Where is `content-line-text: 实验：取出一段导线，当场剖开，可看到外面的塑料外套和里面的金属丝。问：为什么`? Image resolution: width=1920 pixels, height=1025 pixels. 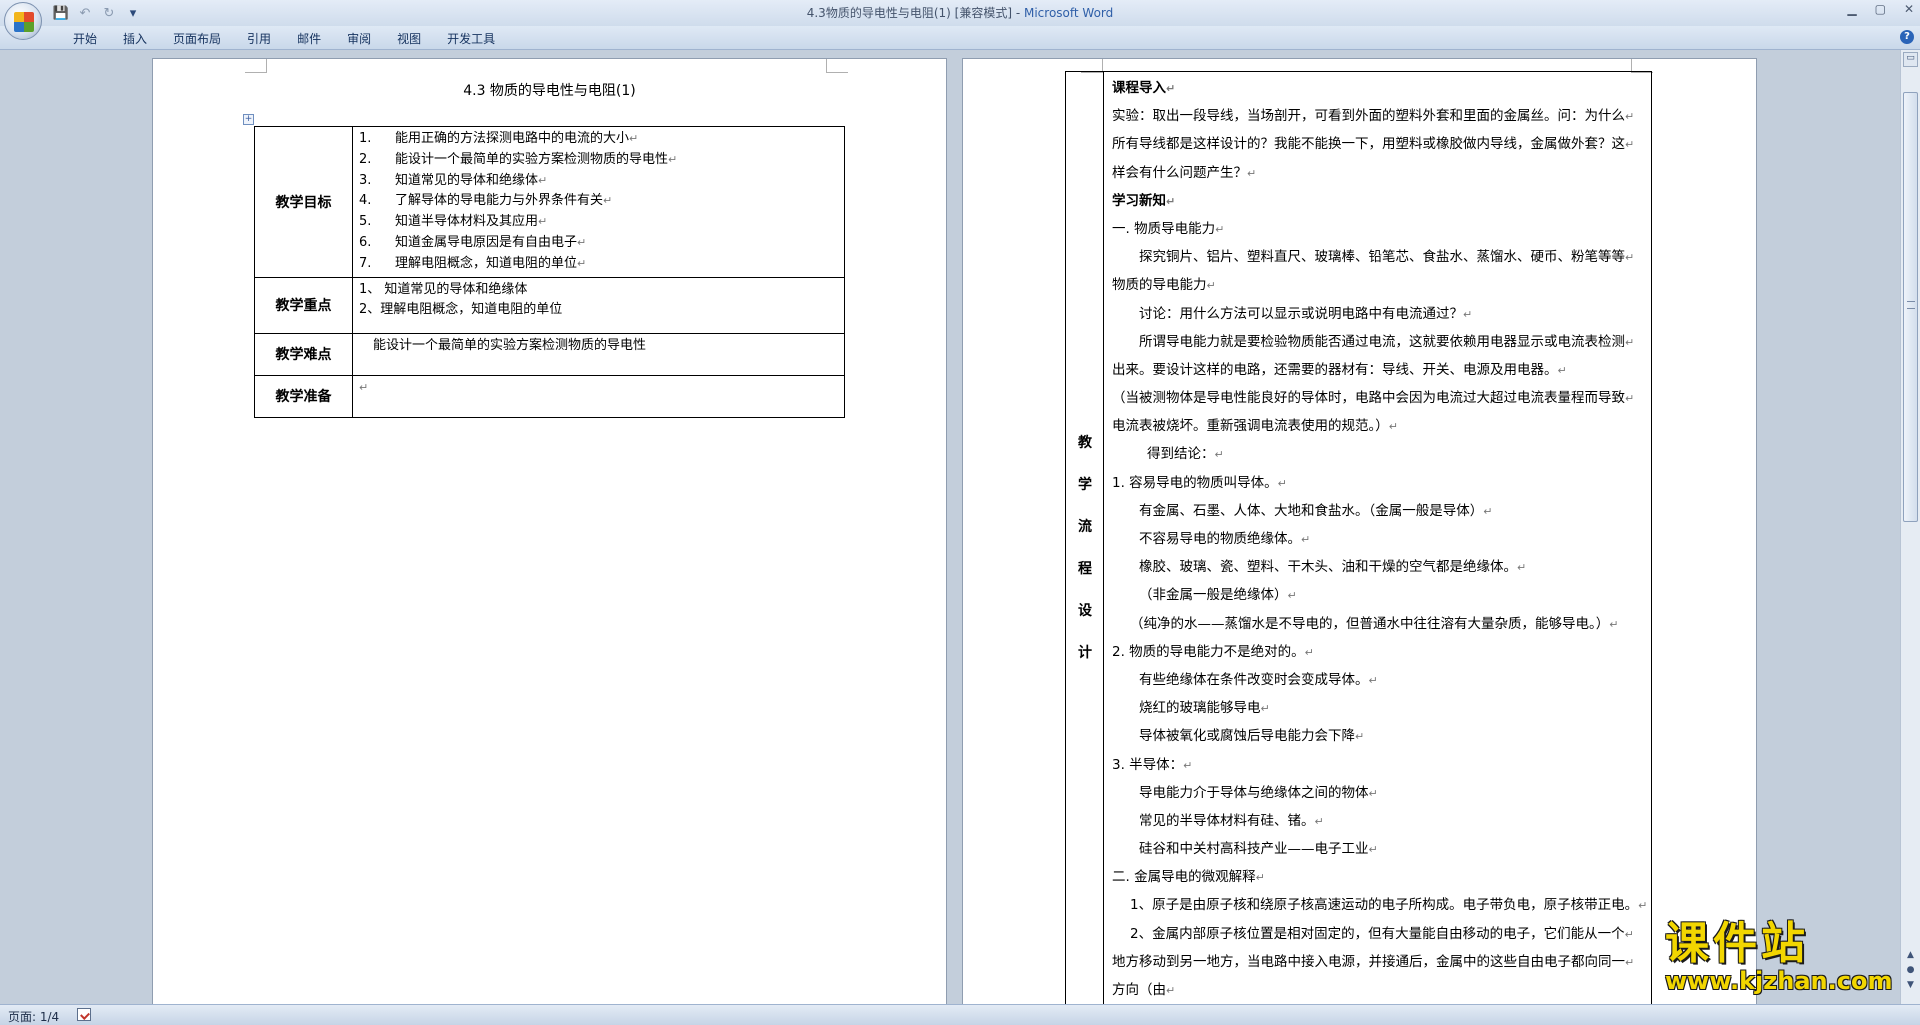
content-line-text: 实验：取出一段导线，当场剖开，可看到外面的塑料外套和里面的金属丝。问：为什么 is located at coordinates (1368, 116).